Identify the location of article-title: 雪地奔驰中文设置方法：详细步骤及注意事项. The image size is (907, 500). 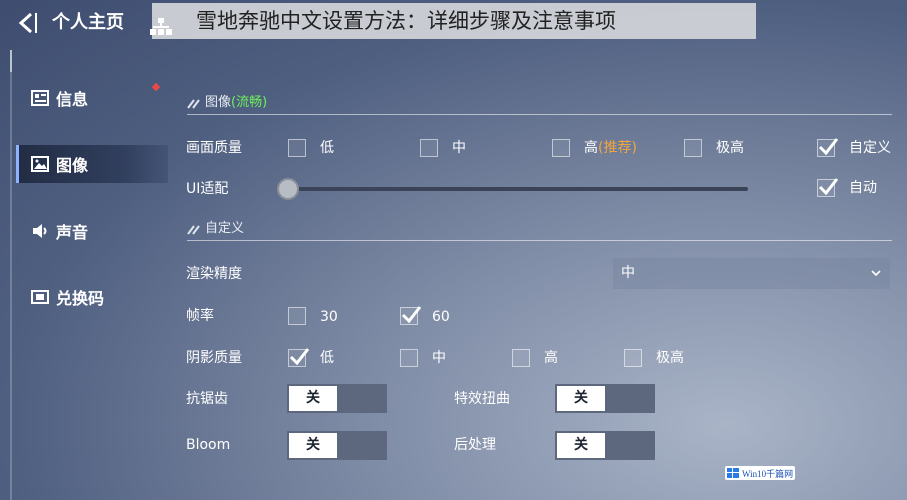
(406, 21).